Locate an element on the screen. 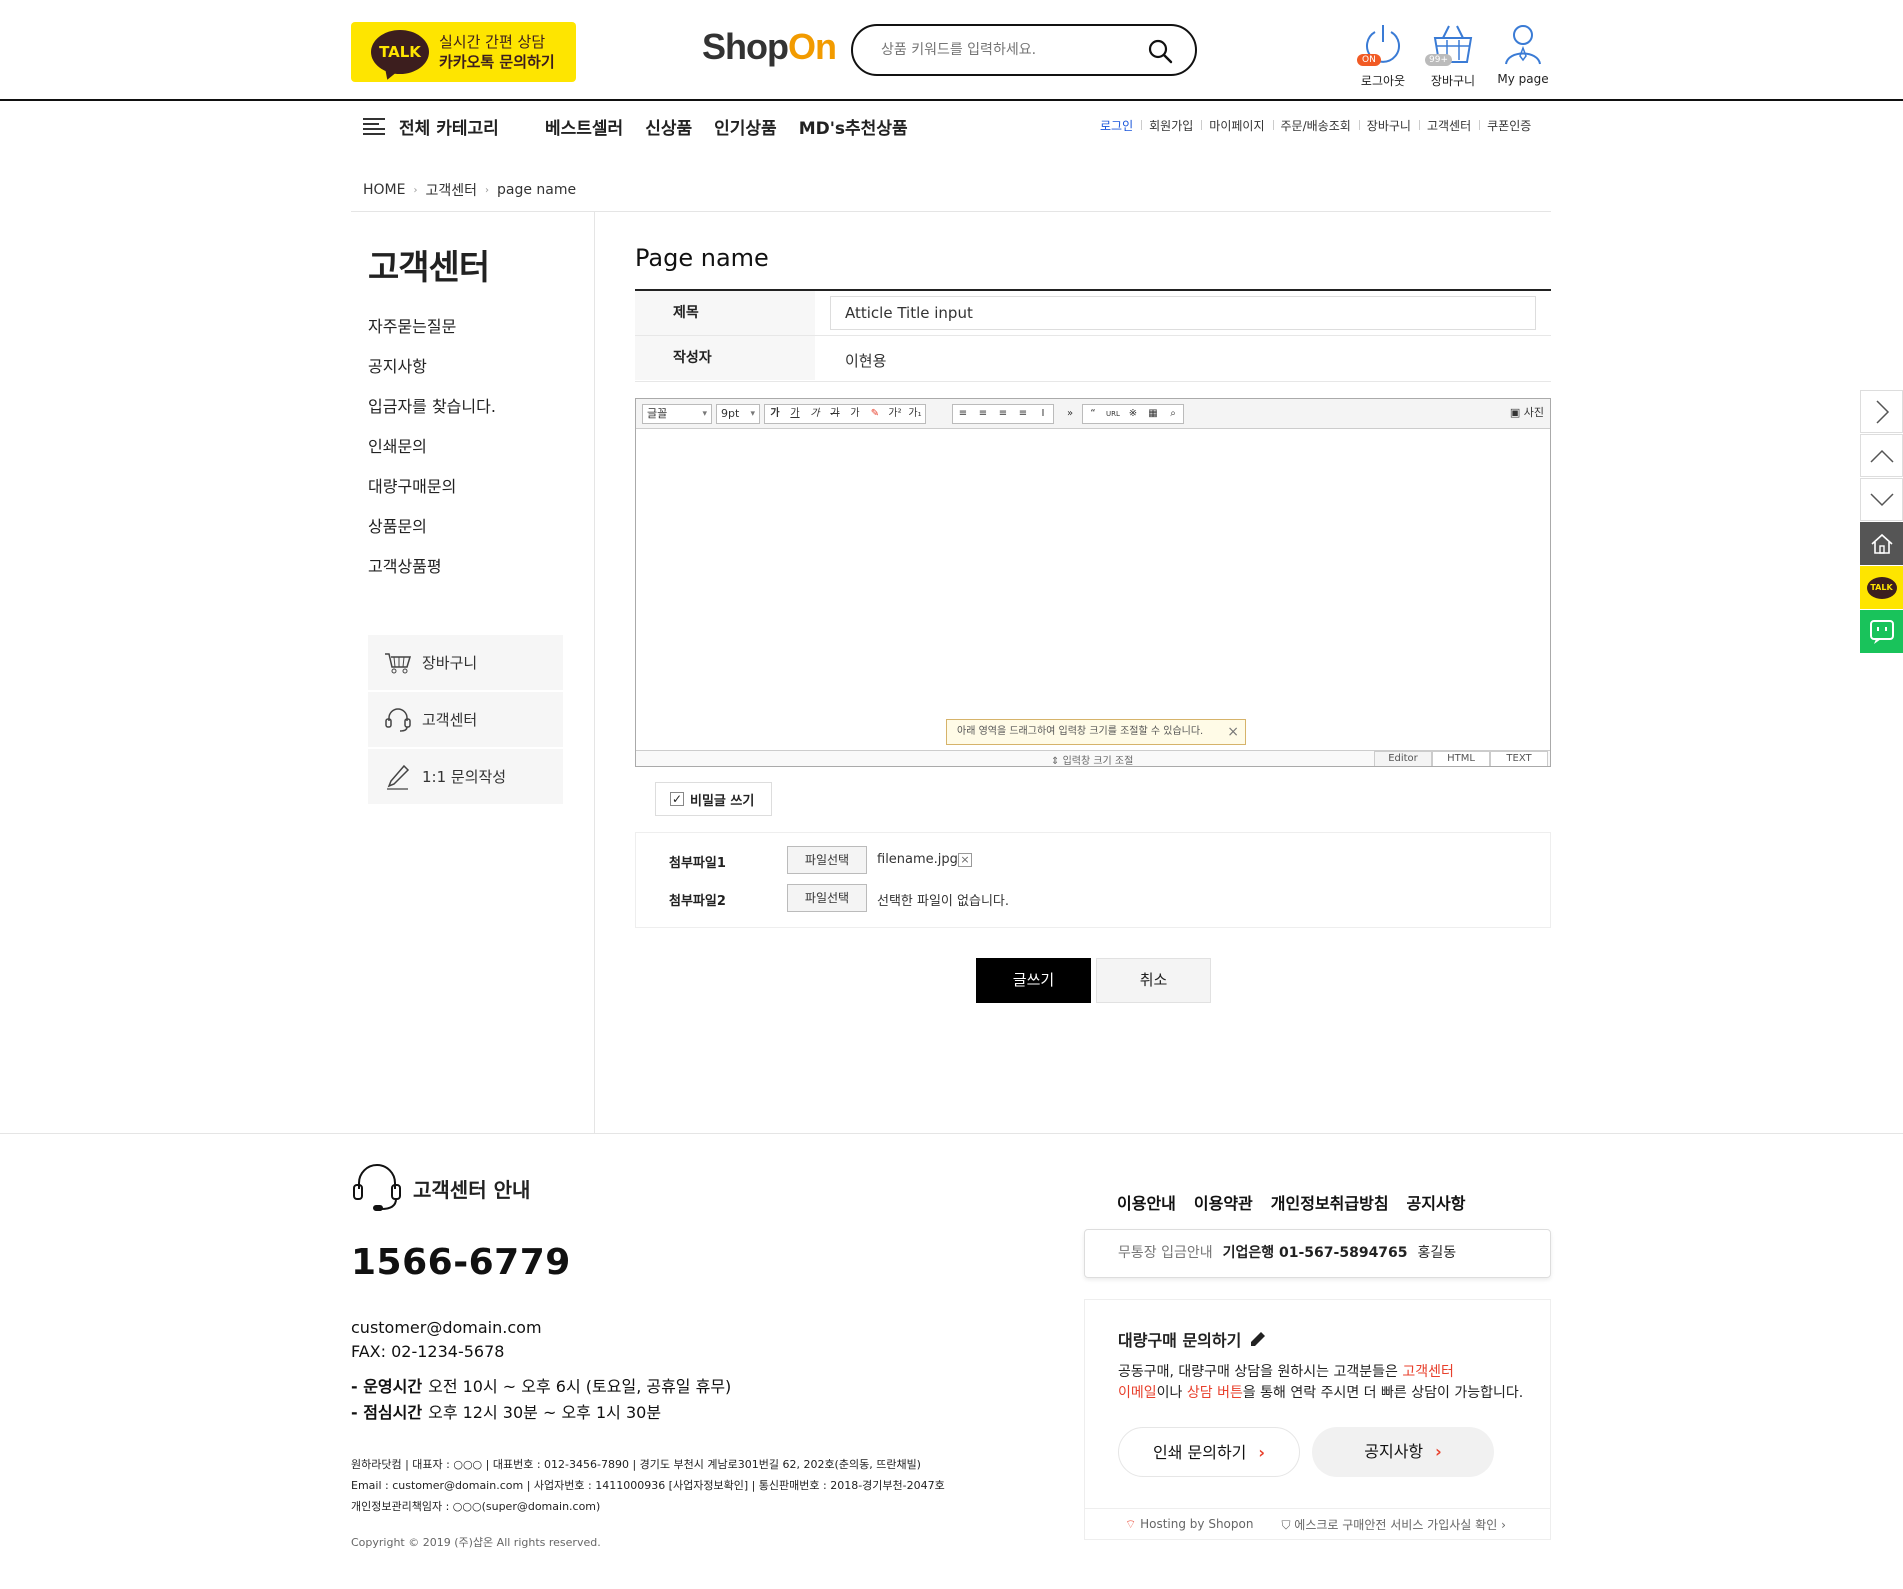 This screenshot has width=1903, height=1589. find-icon: ⌕ is located at coordinates (1173, 414).